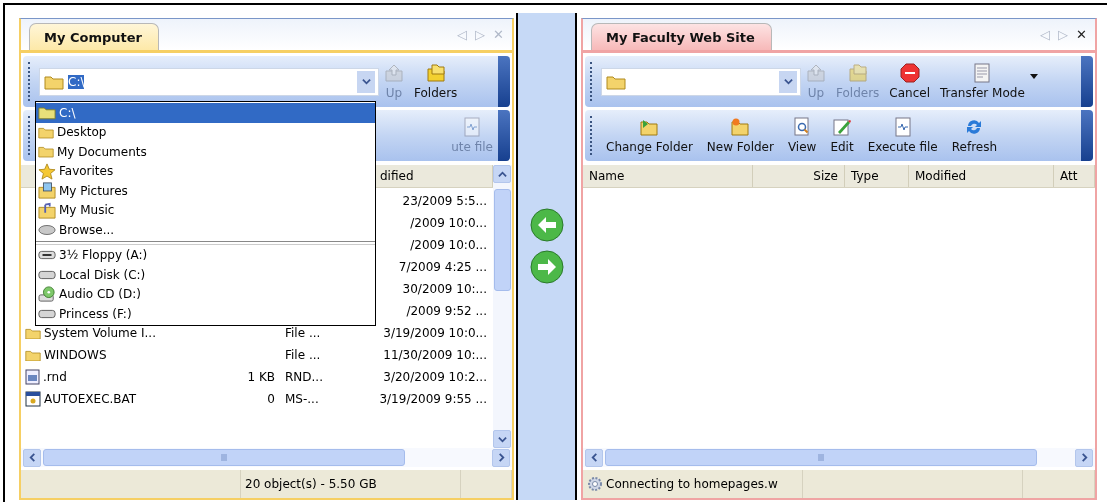 The width and height of the screenshot is (1110, 502). What do you see at coordinates (311, 484) in the screenshot?
I see `status-text: 20 object(s) - 5.50 GB` at bounding box center [311, 484].